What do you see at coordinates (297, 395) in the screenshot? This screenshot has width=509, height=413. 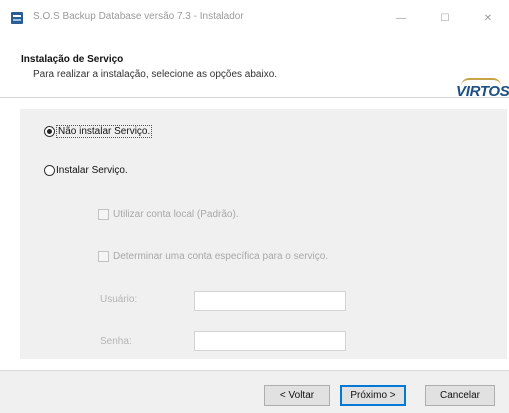 I see `back-button: < Voltar` at bounding box center [297, 395].